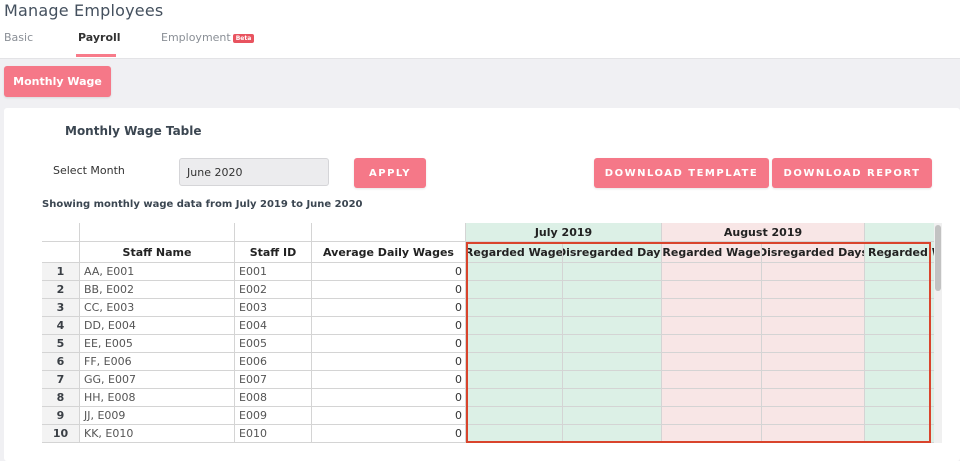  I want to click on staff-name-cell: KK, E010, so click(157, 434).